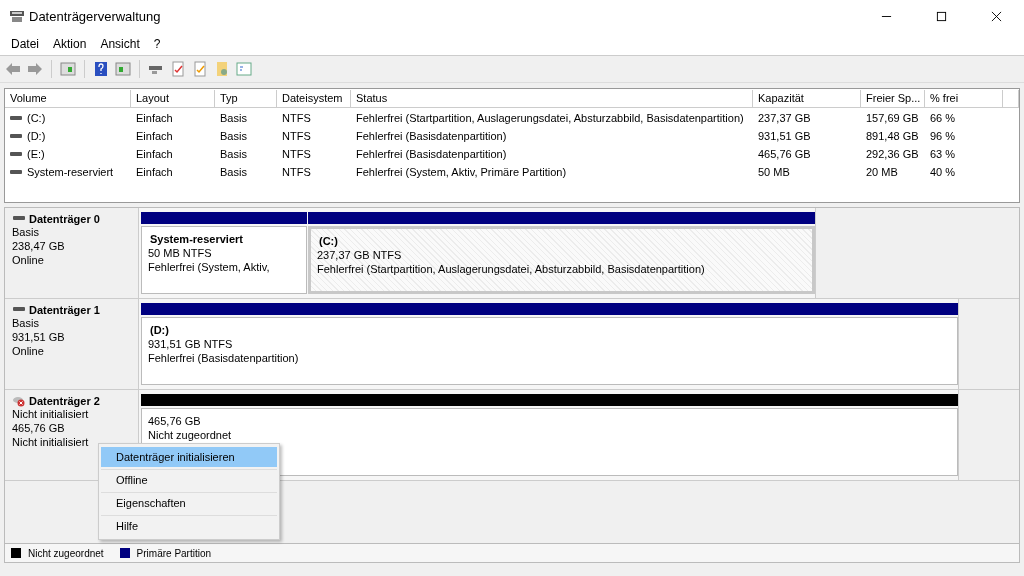  Describe the element at coordinates (70, 172) in the screenshot. I see `table-cell: System-reserviert` at that location.